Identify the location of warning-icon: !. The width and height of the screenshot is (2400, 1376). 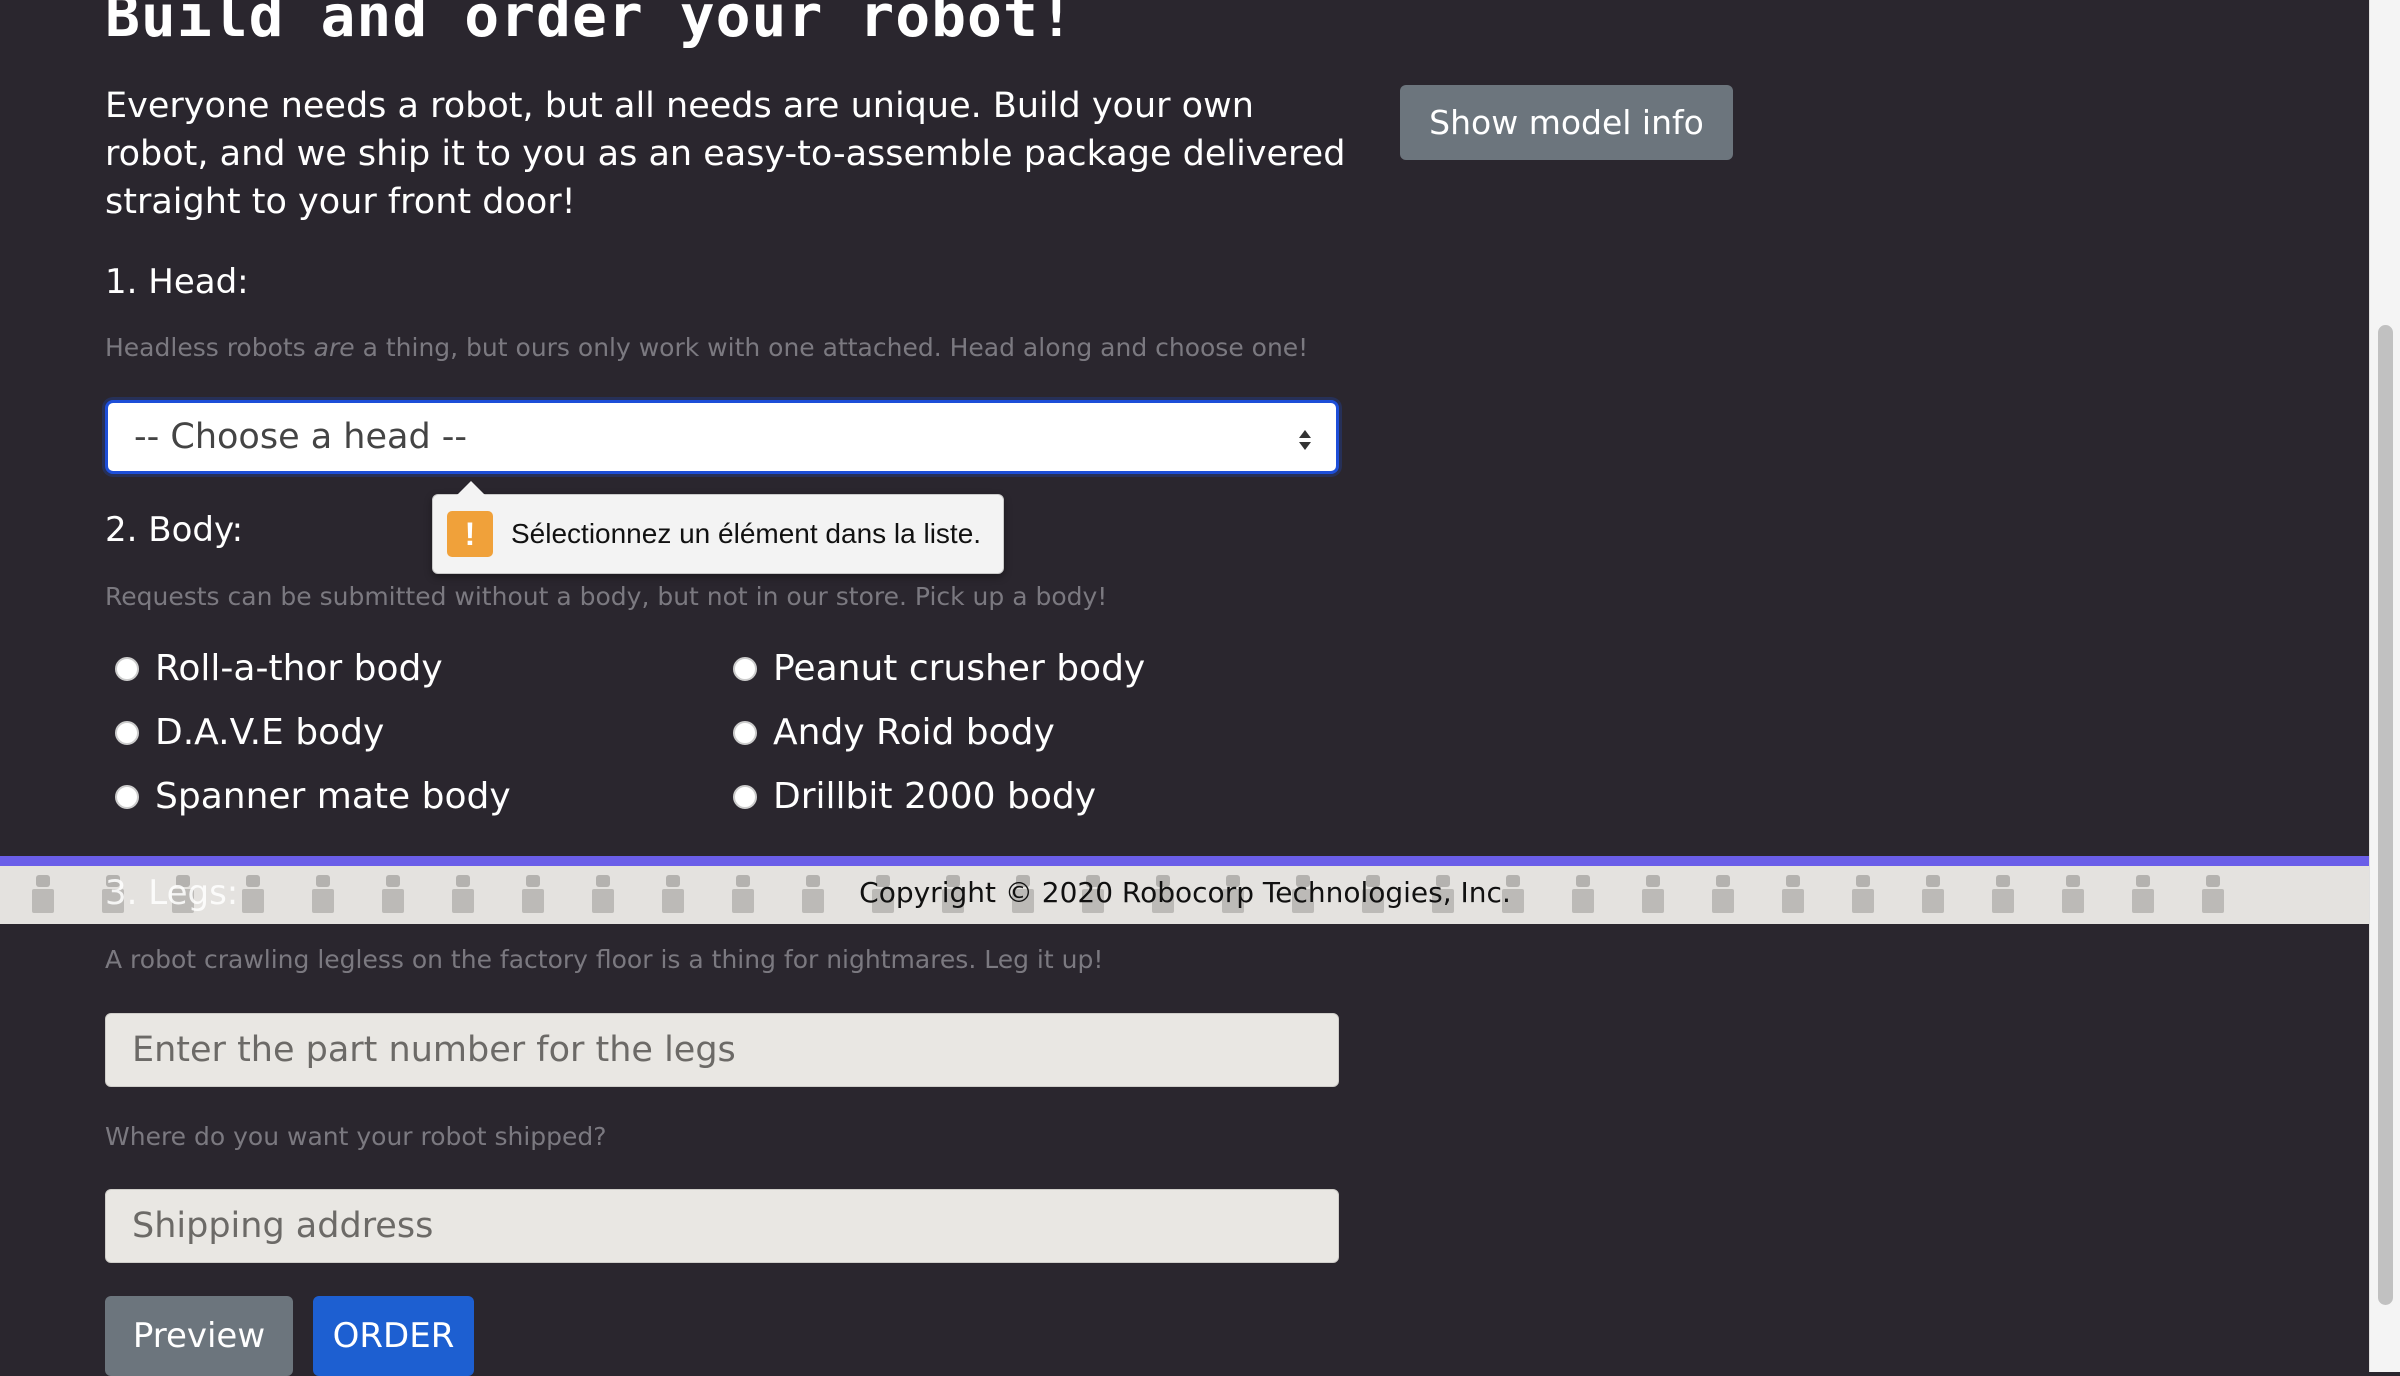
(470, 534).